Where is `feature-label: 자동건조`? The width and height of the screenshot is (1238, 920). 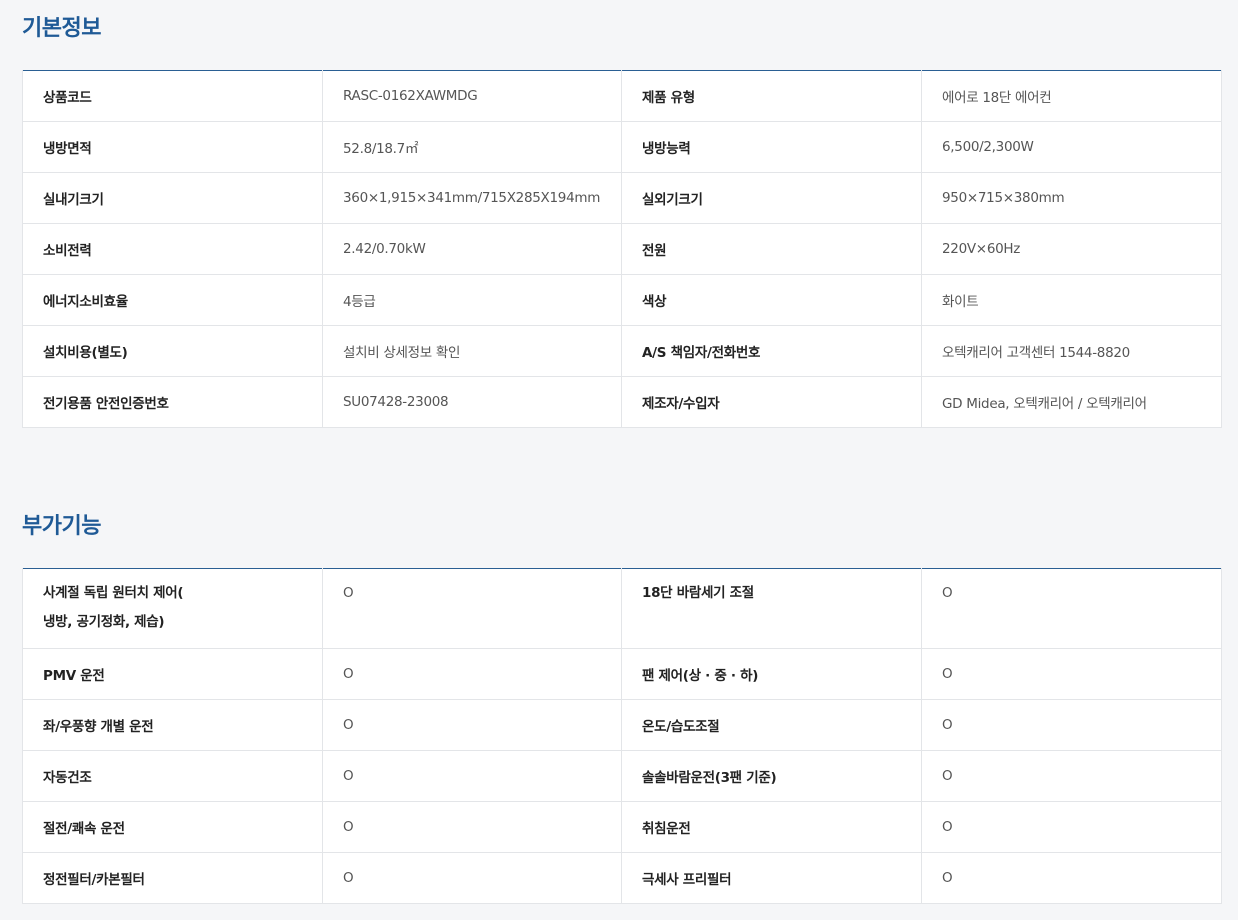
feature-label: 자동건조 is located at coordinates (172, 776).